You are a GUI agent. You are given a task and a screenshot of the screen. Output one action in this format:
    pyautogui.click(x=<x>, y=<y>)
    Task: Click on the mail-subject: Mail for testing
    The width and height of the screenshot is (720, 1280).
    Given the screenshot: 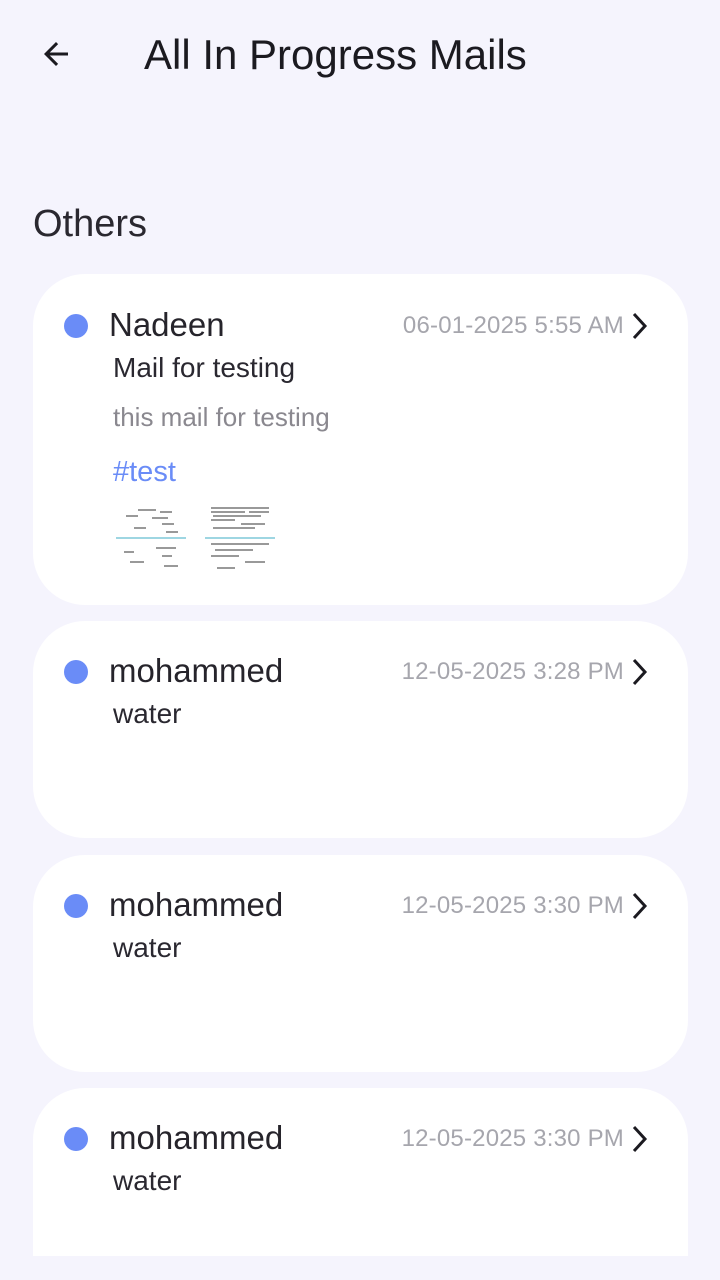 What is the action you would take?
    pyautogui.click(x=204, y=367)
    